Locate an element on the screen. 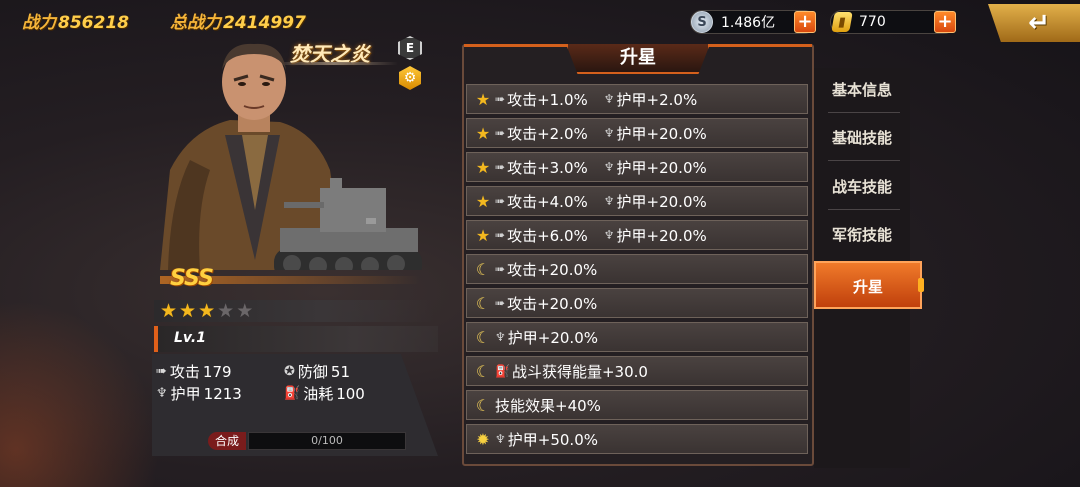  back-button: ↵ is located at coordinates (1034, 23).